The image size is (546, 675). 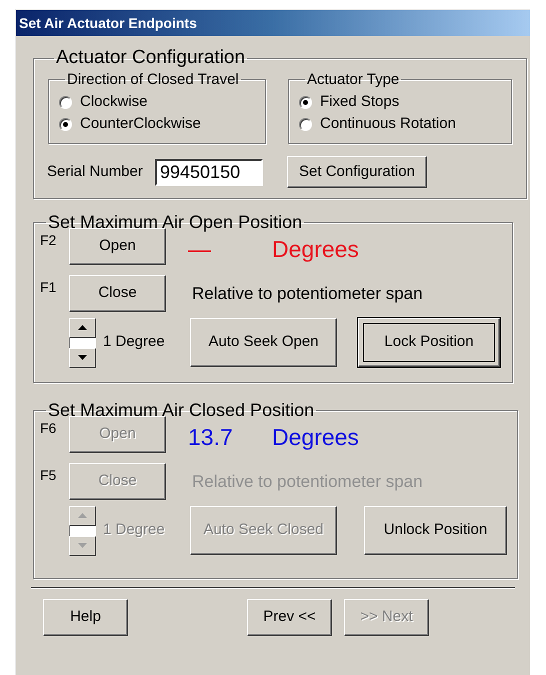 I want to click on set-configuration-button: Set Configuration, so click(x=357, y=172).